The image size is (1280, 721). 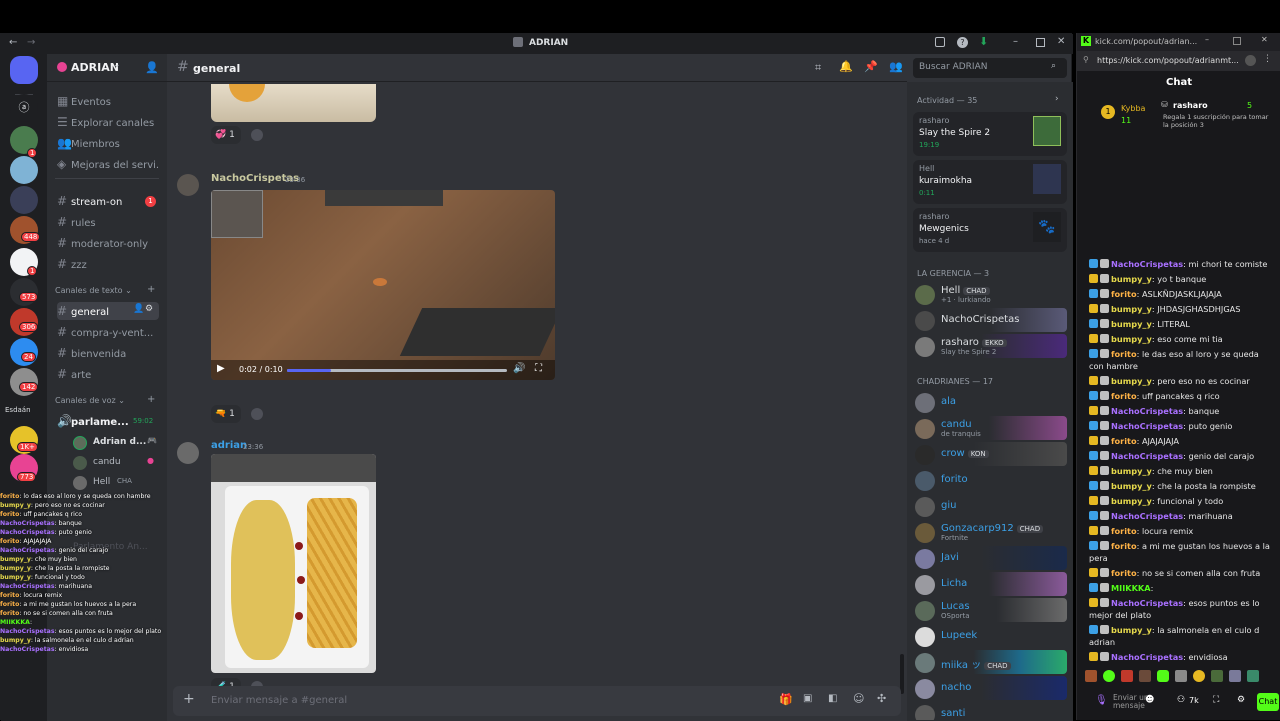 I want to click on server-icon, so click(x=24, y=170).